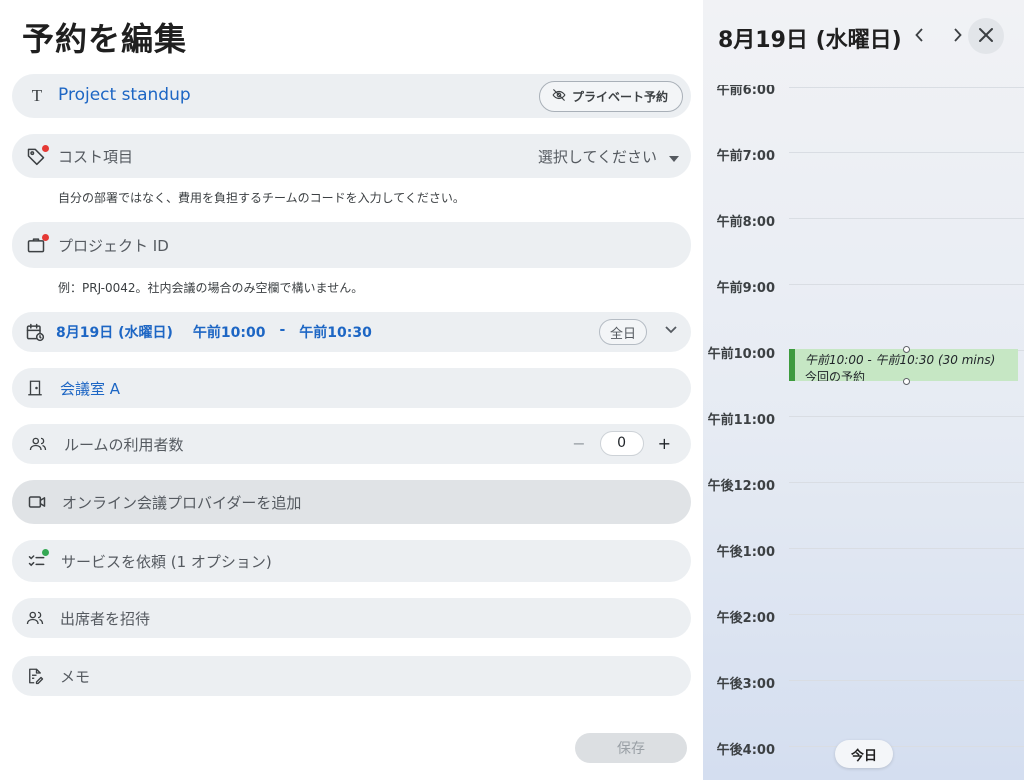 This screenshot has height=780, width=1024. What do you see at coordinates (105, 39) in the screenshot?
I see `page-title: 予約を編集` at bounding box center [105, 39].